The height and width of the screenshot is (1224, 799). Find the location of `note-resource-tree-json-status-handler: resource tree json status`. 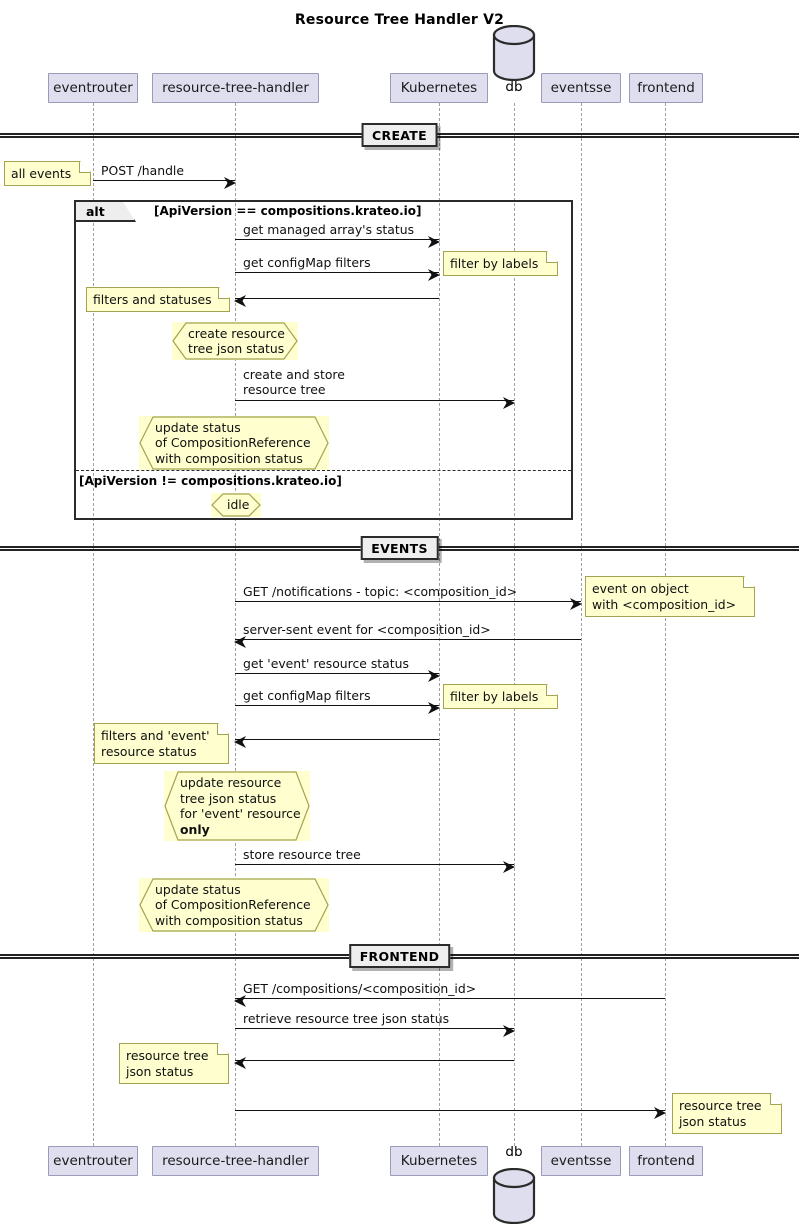

note-resource-tree-json-status-handler: resource tree json status is located at coordinates (174, 1063).